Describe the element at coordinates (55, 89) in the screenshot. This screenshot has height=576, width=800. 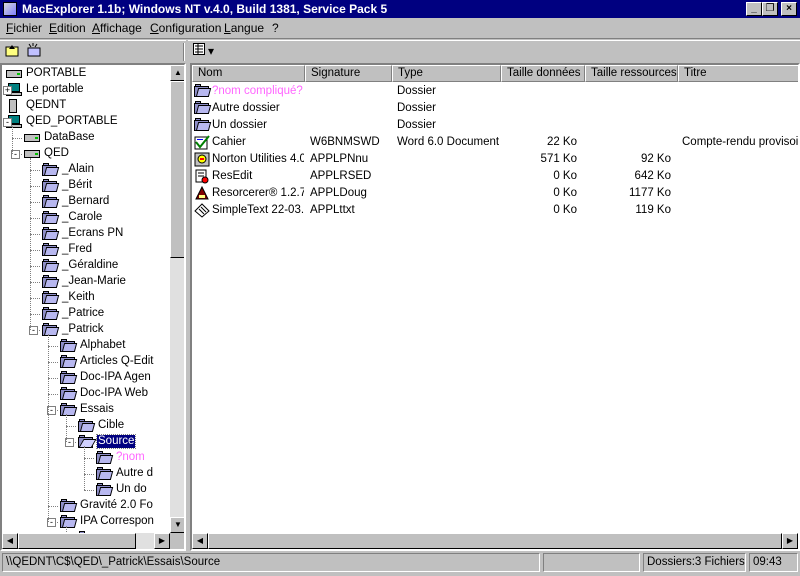
I see `tree-item-label: Le portable` at that location.